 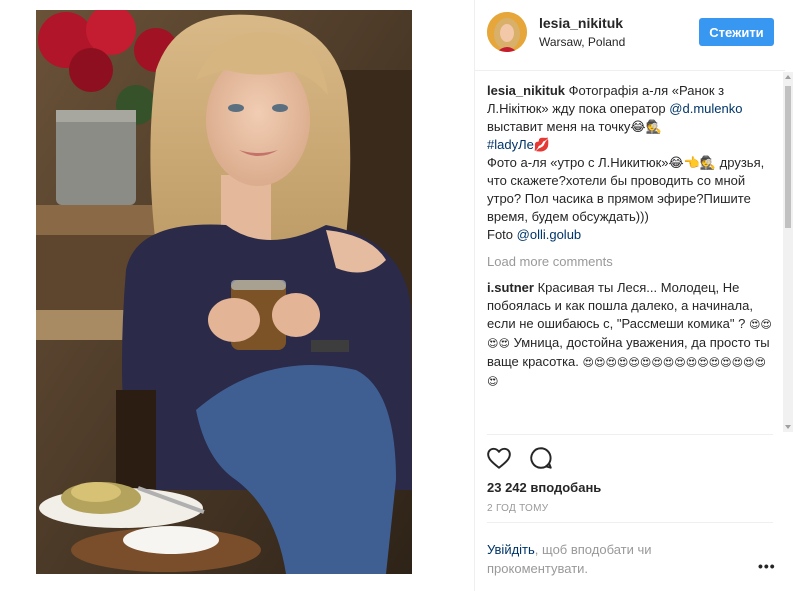 I want to click on comment-icon, so click(x=541, y=458).